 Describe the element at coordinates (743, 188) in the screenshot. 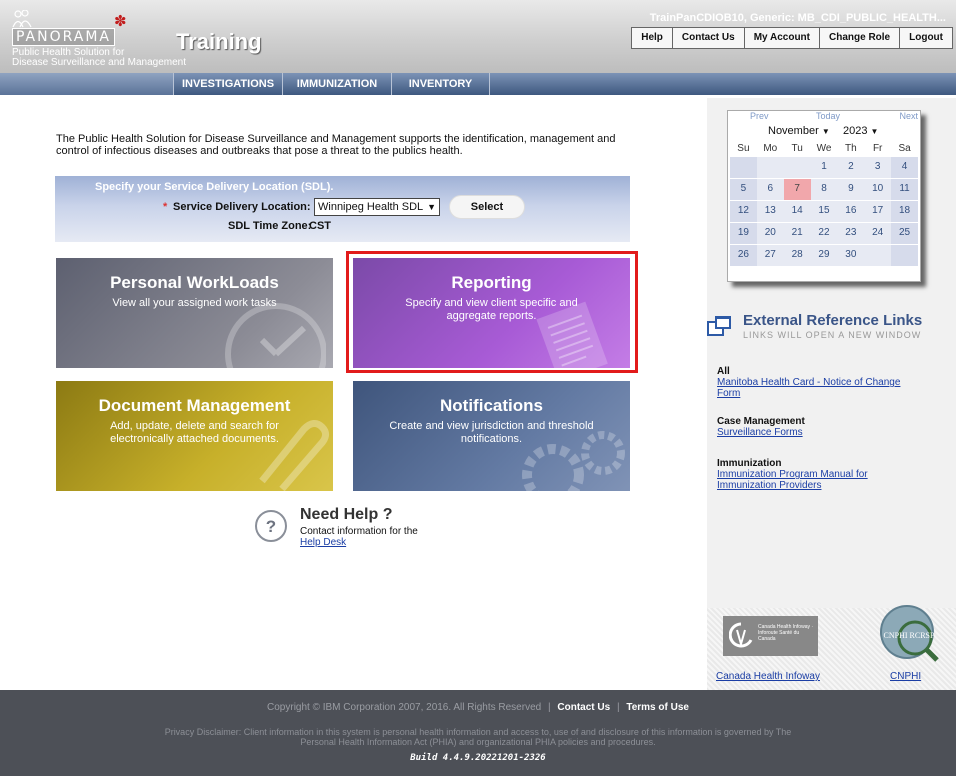

I see `calendar-day: 5` at that location.